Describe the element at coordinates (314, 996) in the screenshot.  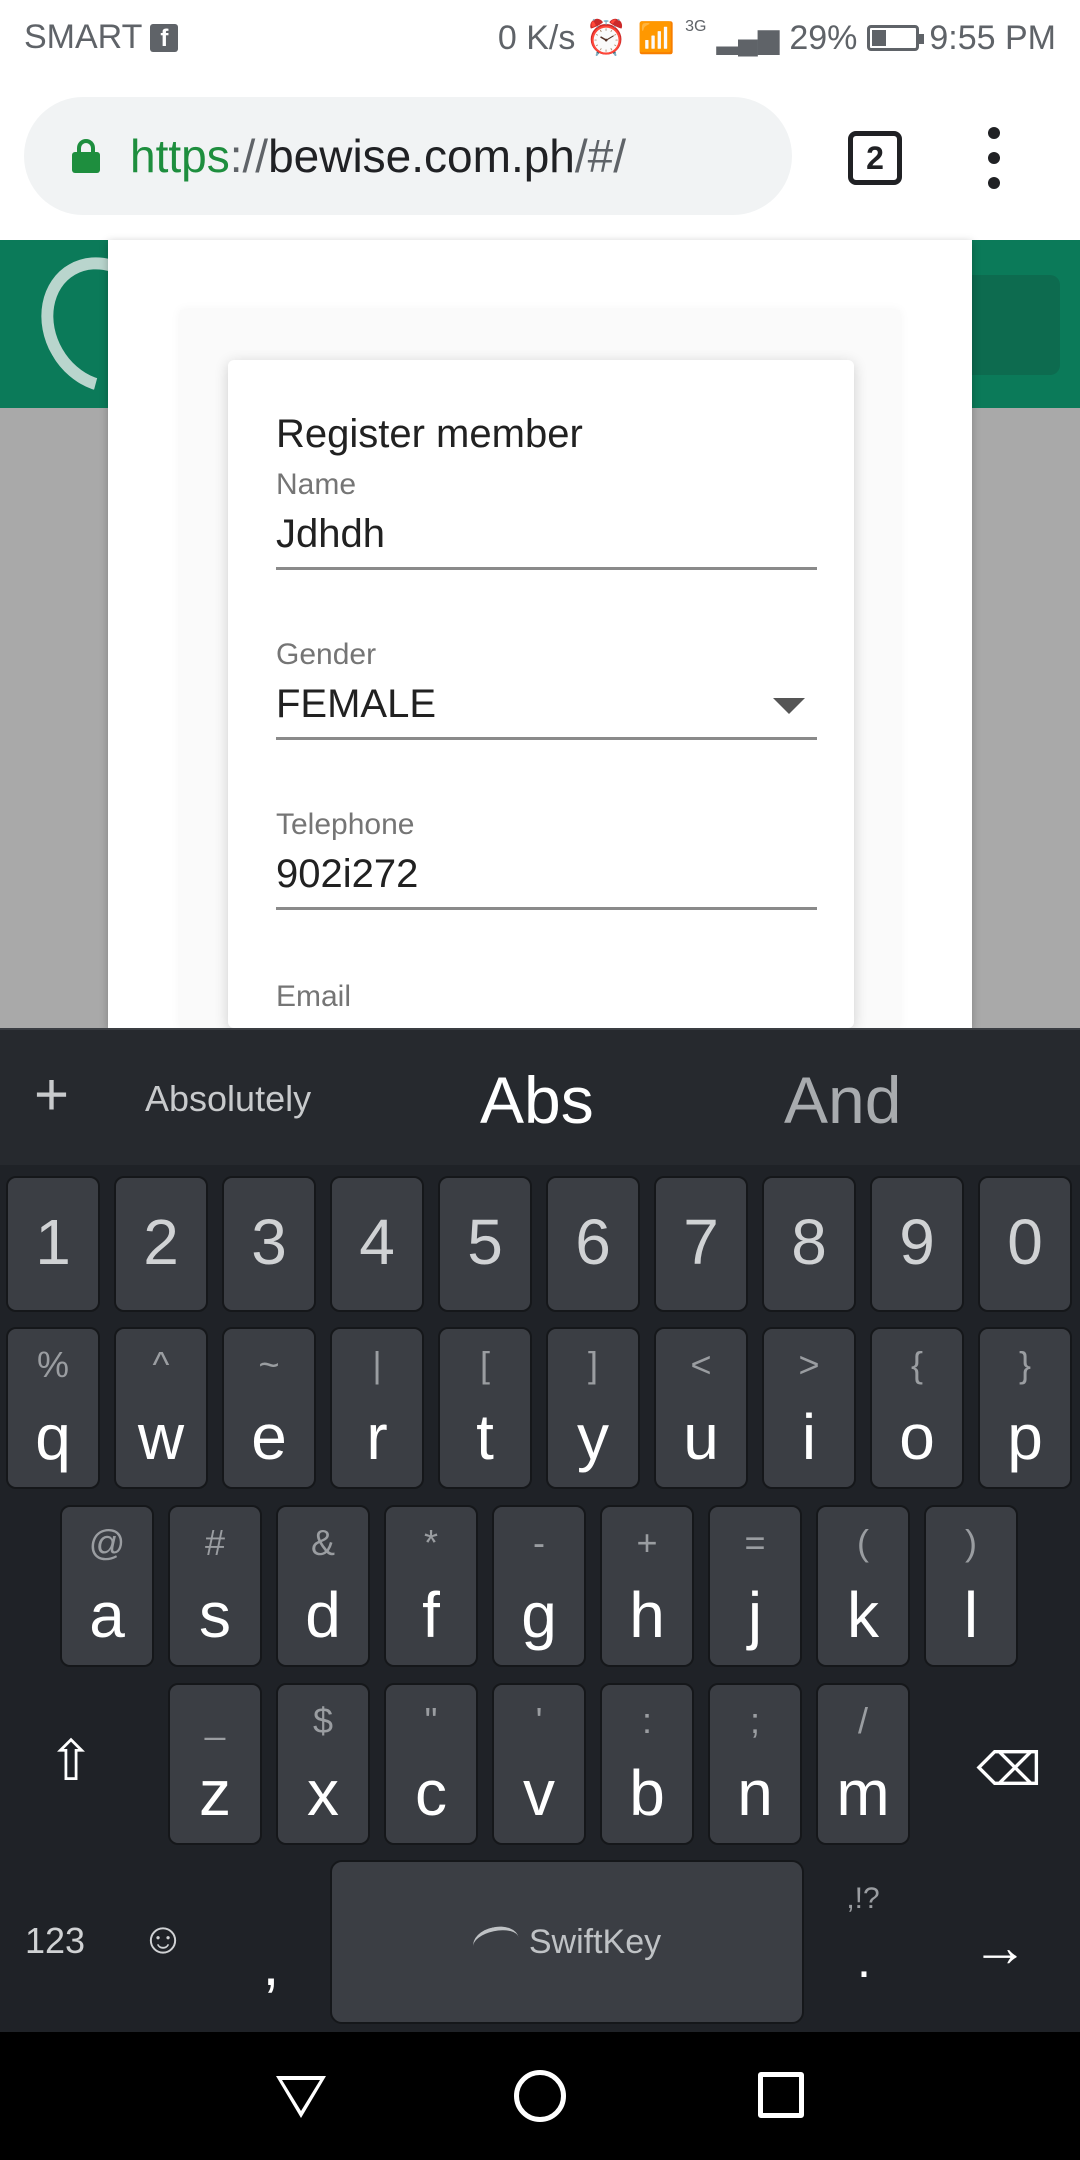
I see `email-label: Email` at that location.